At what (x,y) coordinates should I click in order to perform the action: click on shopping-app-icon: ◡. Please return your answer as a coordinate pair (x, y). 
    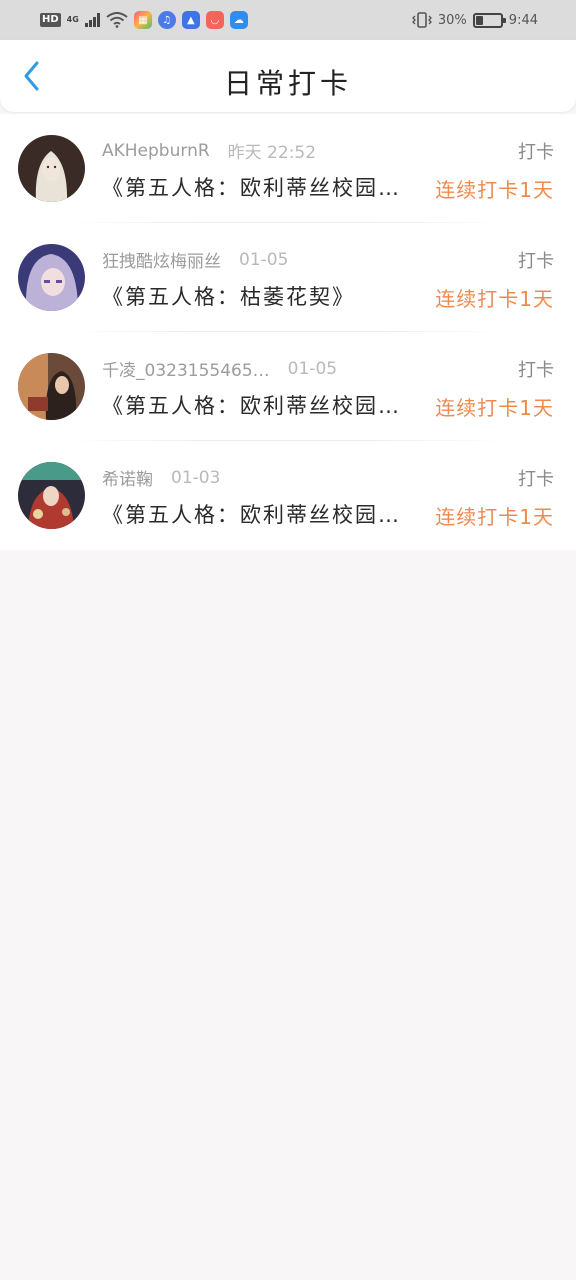
    Looking at the image, I should click on (214, 20).